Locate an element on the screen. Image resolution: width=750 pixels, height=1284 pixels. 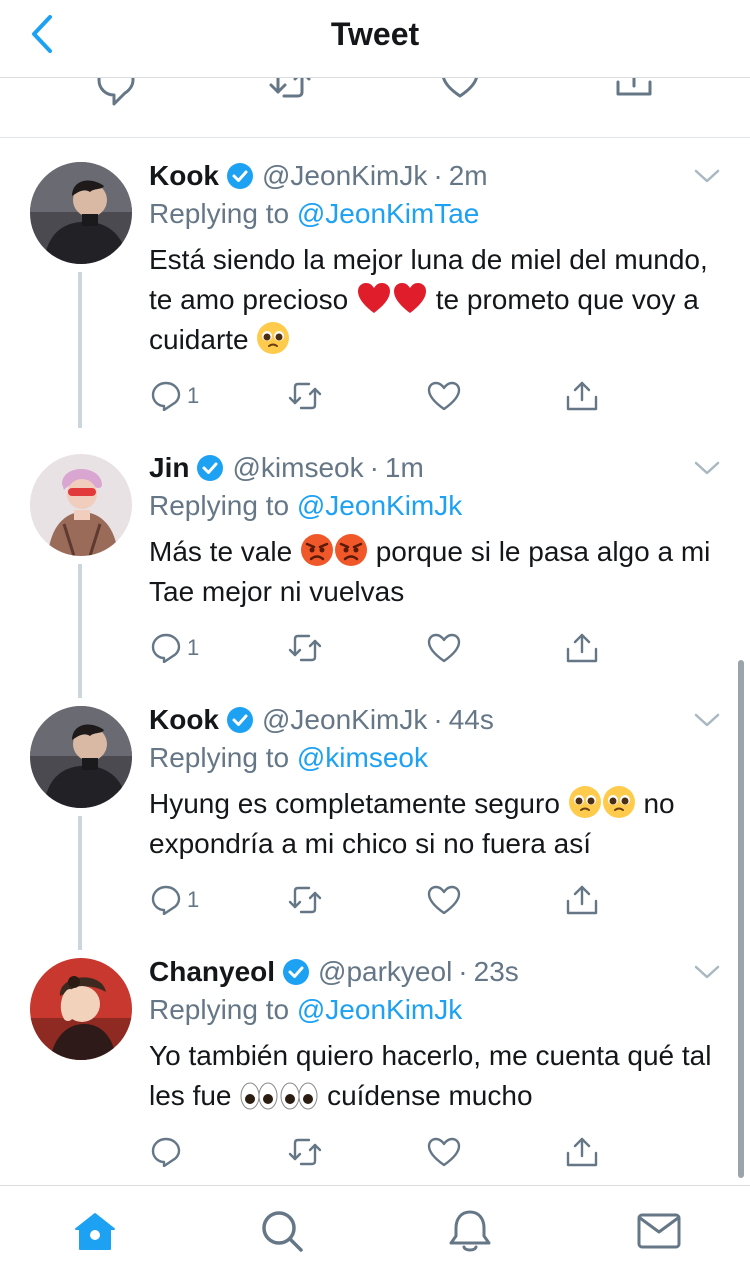
tweet-header: Jin @kimseok · 1m is located at coordinates (286, 468).